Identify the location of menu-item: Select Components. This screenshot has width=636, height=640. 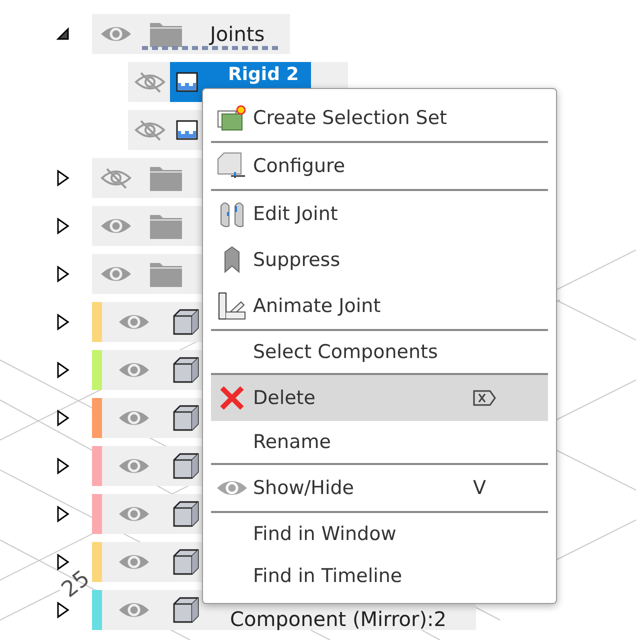
(379, 352).